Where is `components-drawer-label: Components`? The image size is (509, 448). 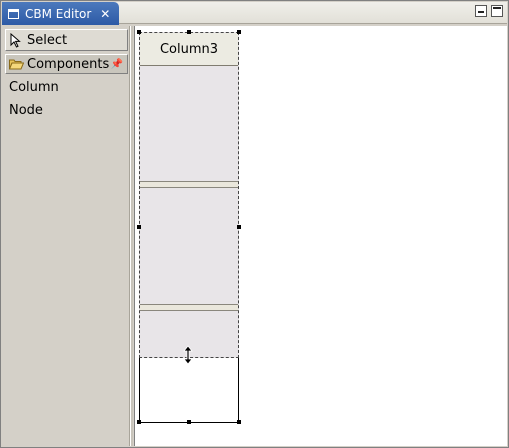 components-drawer-label: Components is located at coordinates (68, 64).